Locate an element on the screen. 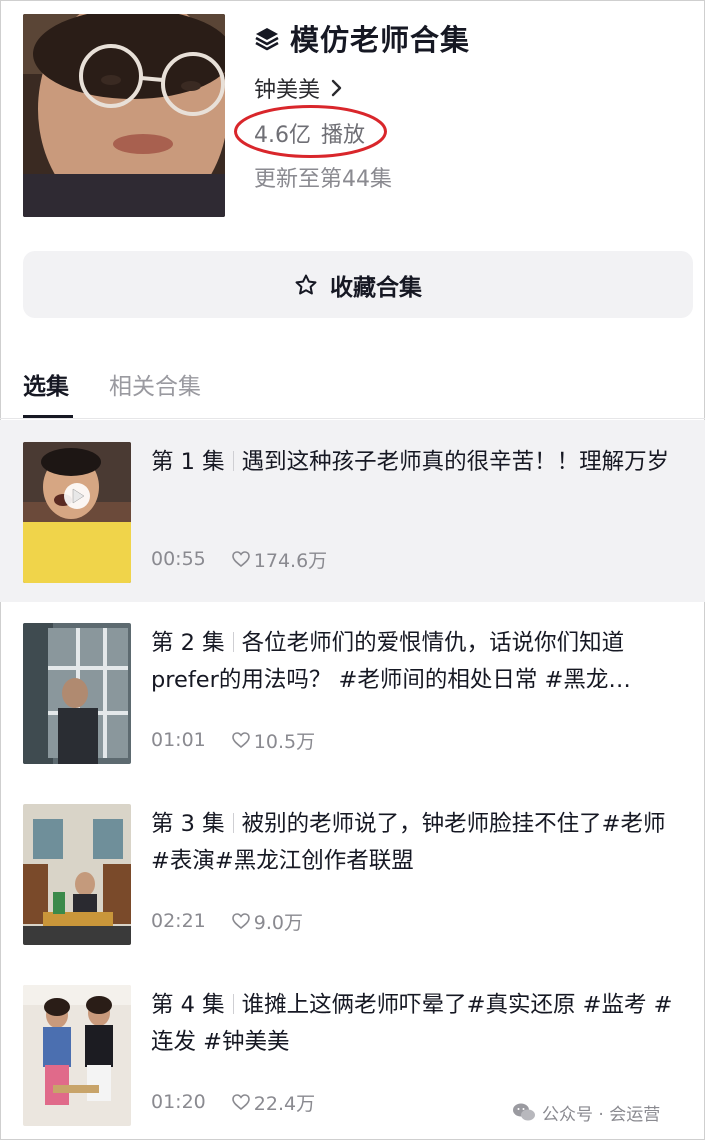  episode-title: 被别的老师说了，钟老师脸挂不住了#老师 #表演#黑龙江创作者联盟 is located at coordinates (408, 842).